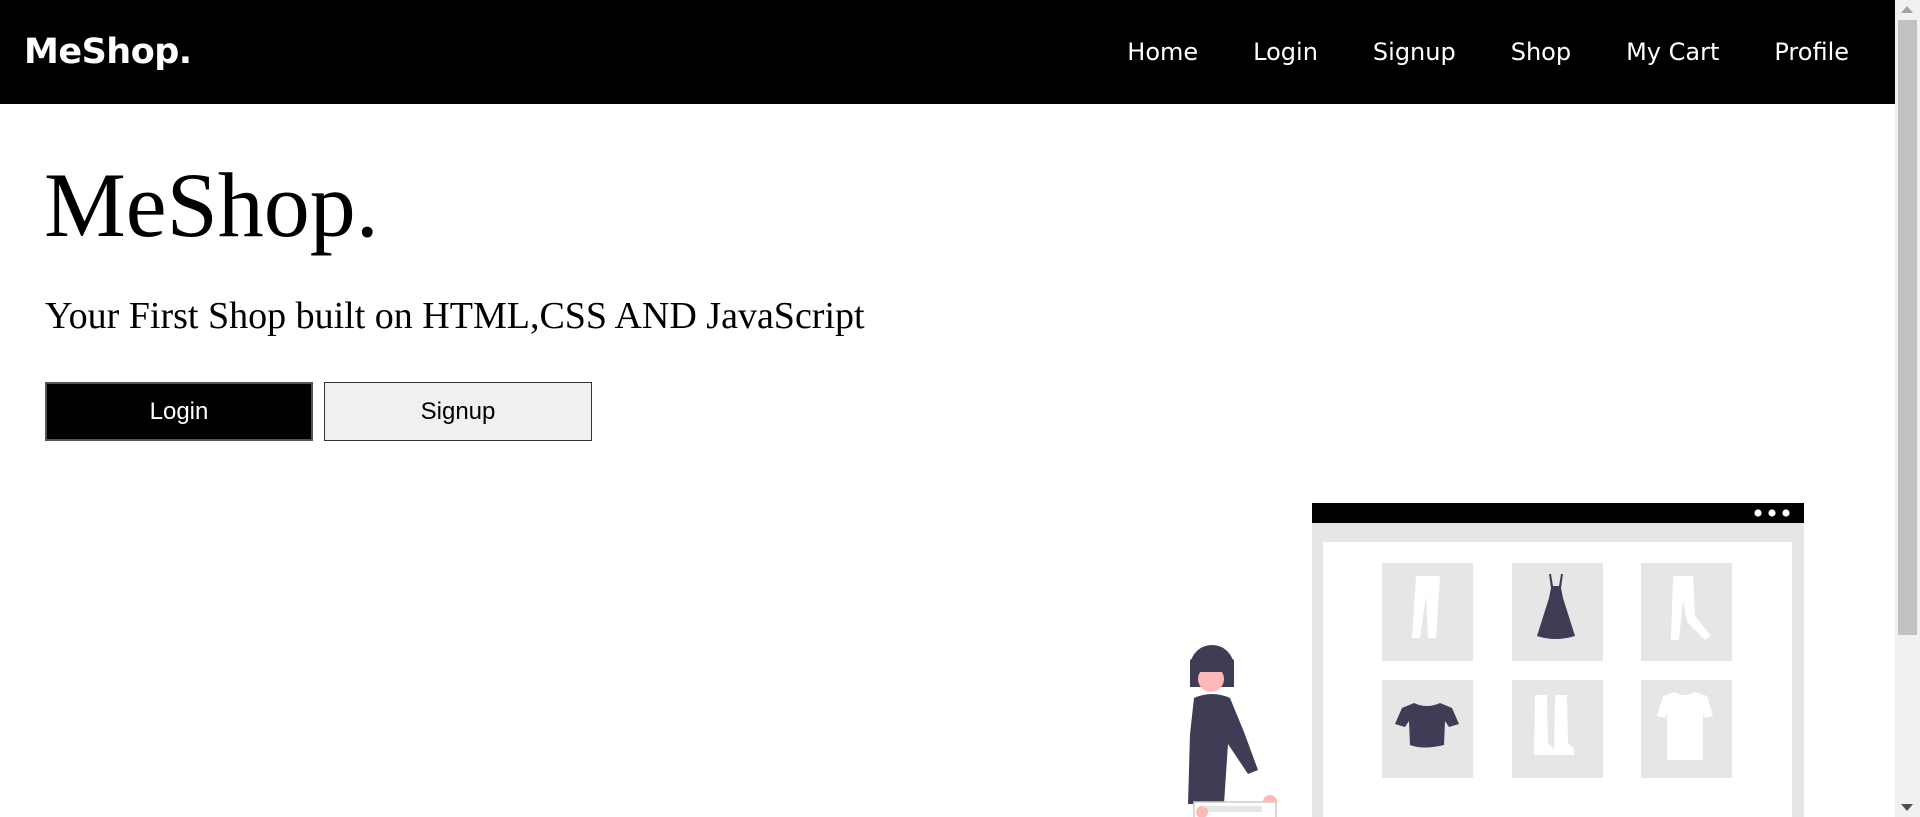 The image size is (1920, 817). What do you see at coordinates (1672, 52) in the screenshot?
I see `nav-link-my-cart: My Cart` at bounding box center [1672, 52].